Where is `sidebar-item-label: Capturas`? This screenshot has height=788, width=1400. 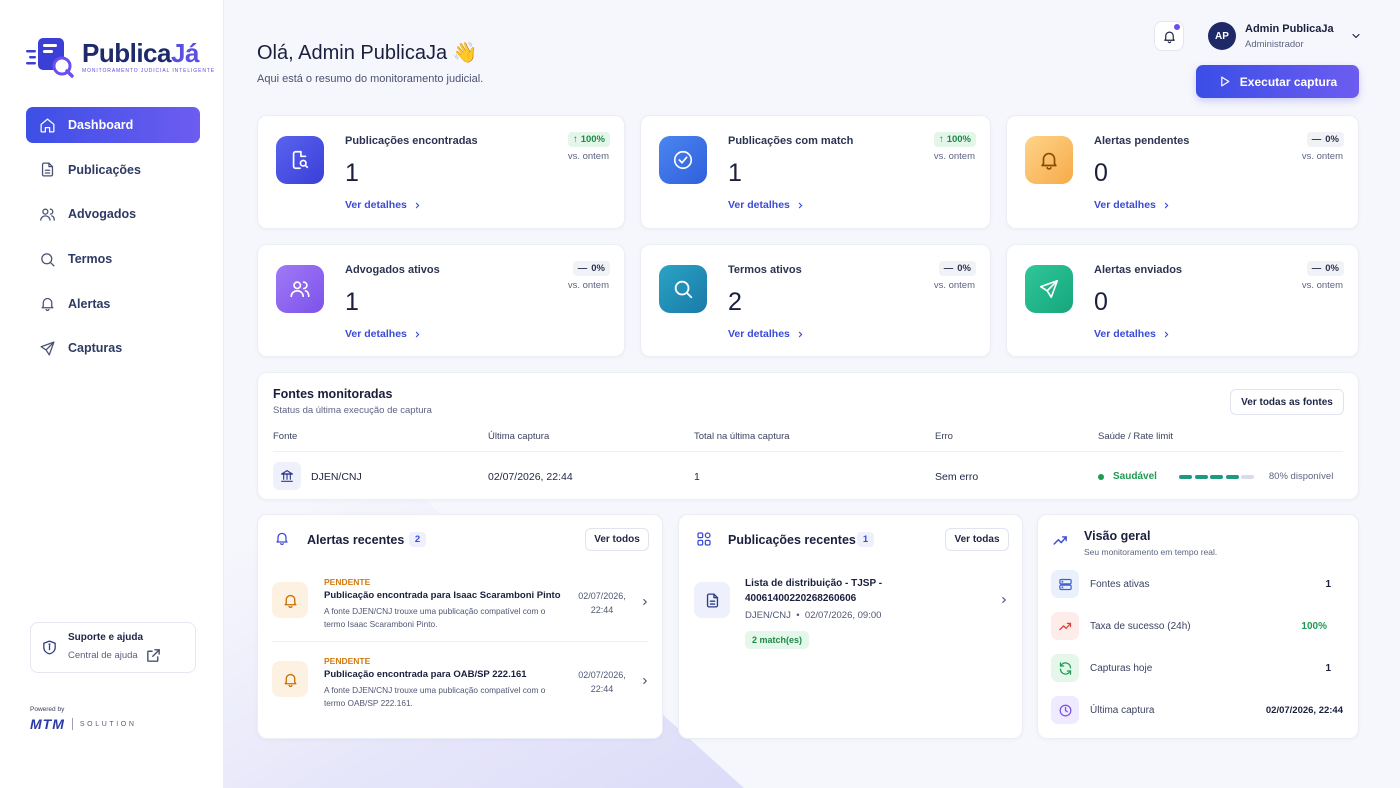 sidebar-item-label: Capturas is located at coordinates (95, 348).